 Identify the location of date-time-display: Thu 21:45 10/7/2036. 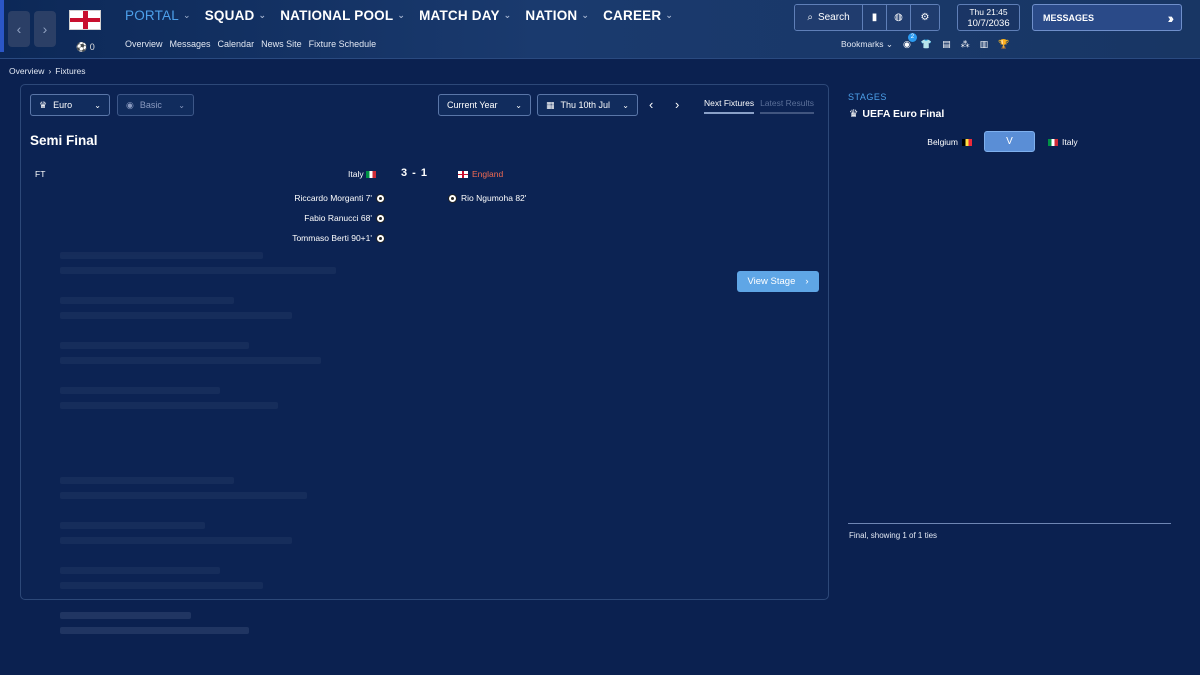
(988, 17).